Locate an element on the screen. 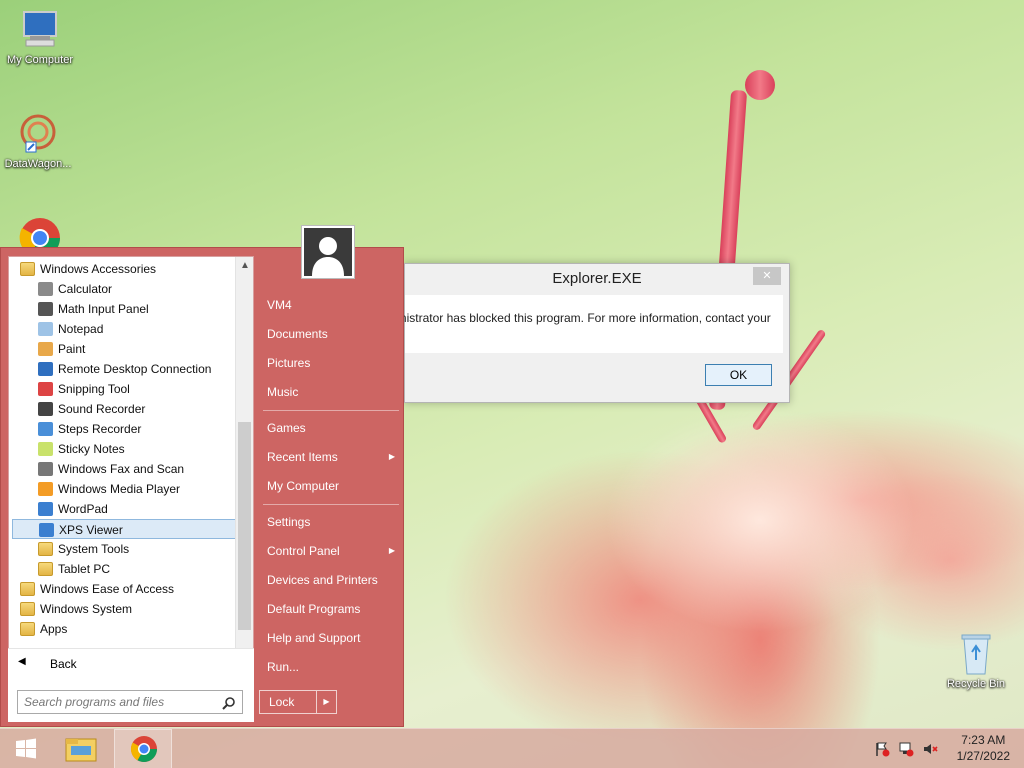 This screenshot has width=1024, height=768. program-list-item: Windows Media Player is located at coordinates (125, 489).